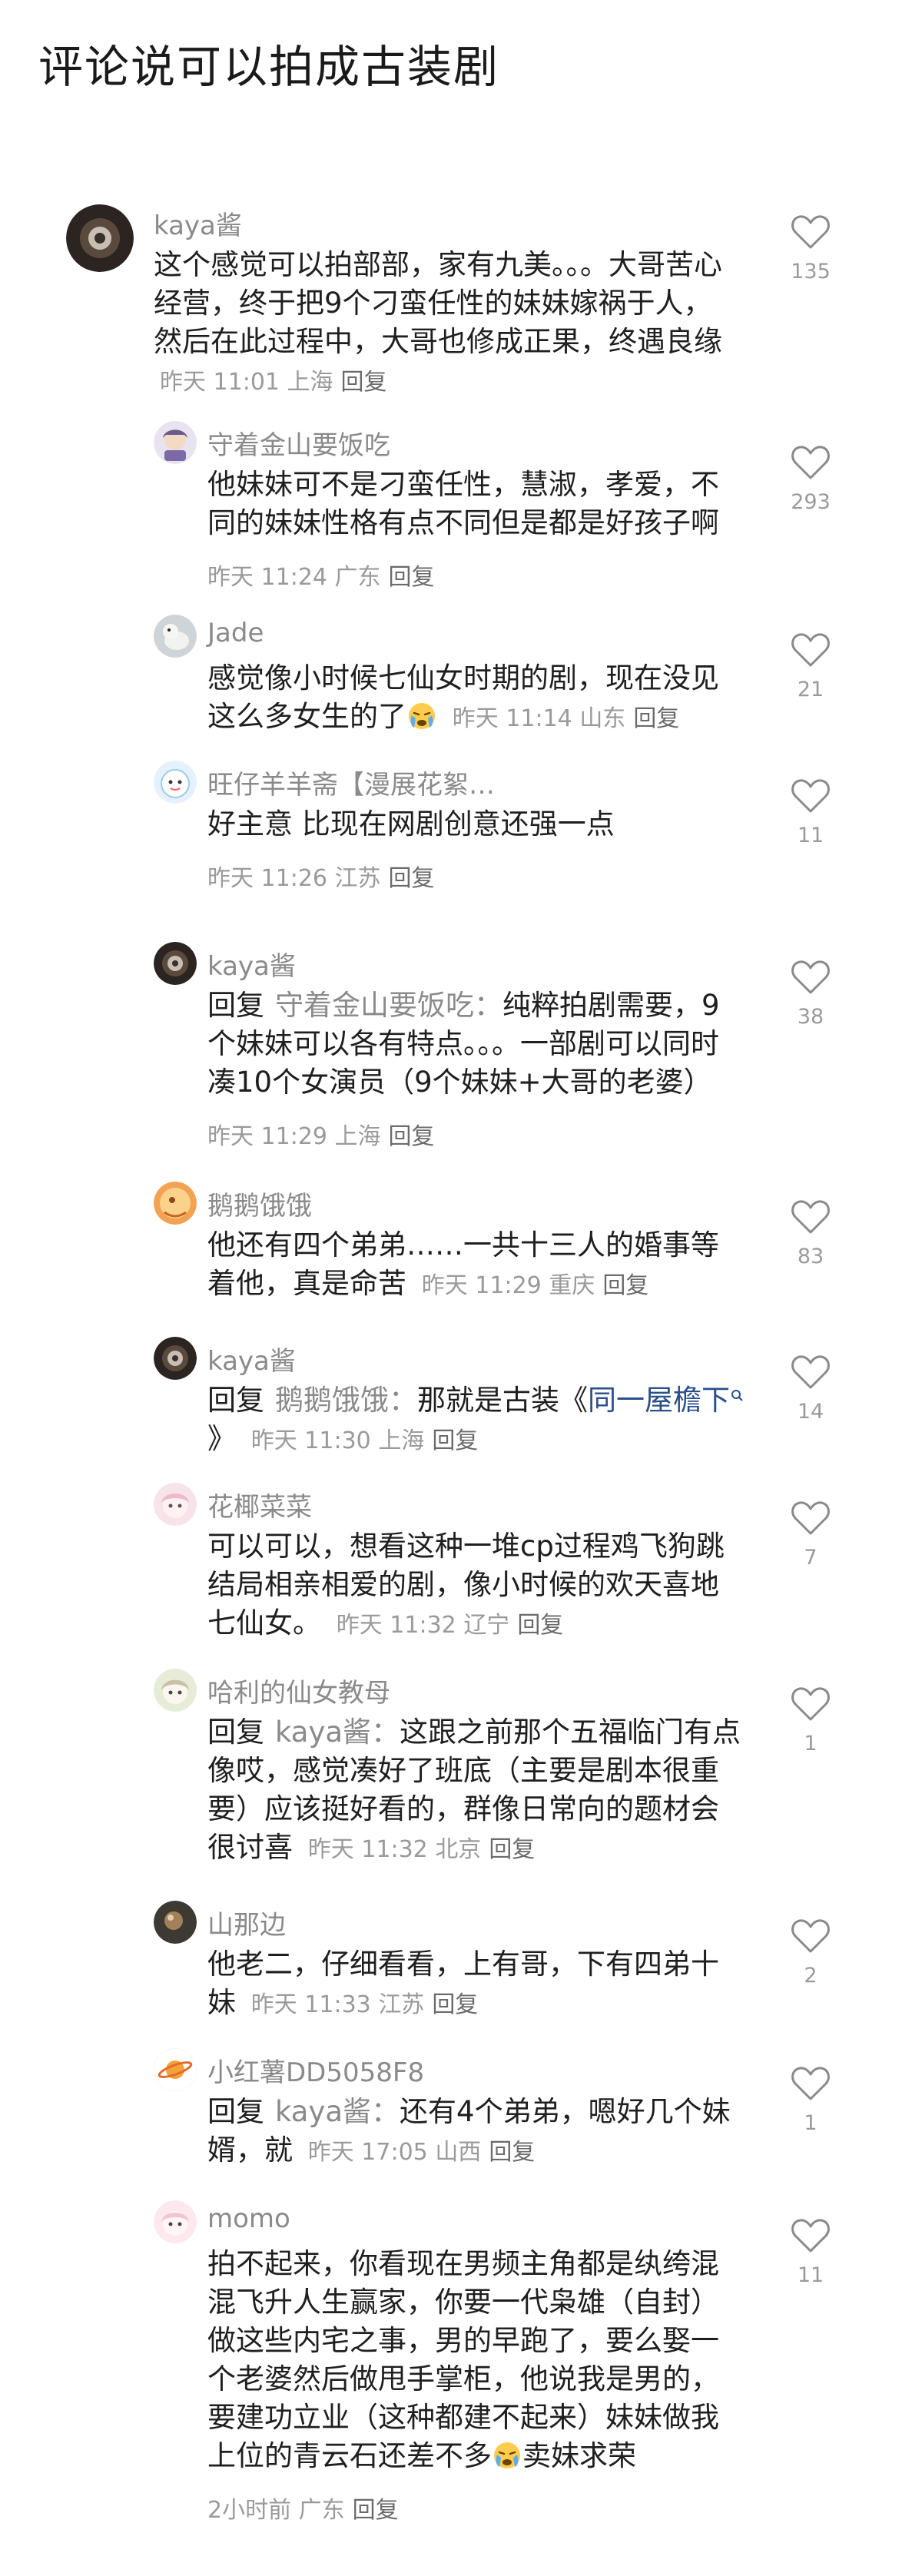 The image size is (922, 2576). What do you see at coordinates (810, 1256) in the screenshot?
I see `like-count: 83` at bounding box center [810, 1256].